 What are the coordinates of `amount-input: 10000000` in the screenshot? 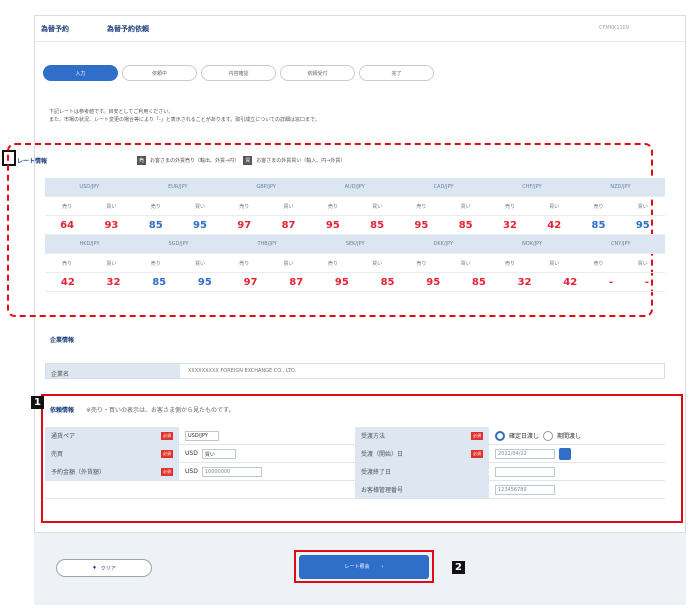 It's located at (231, 471).